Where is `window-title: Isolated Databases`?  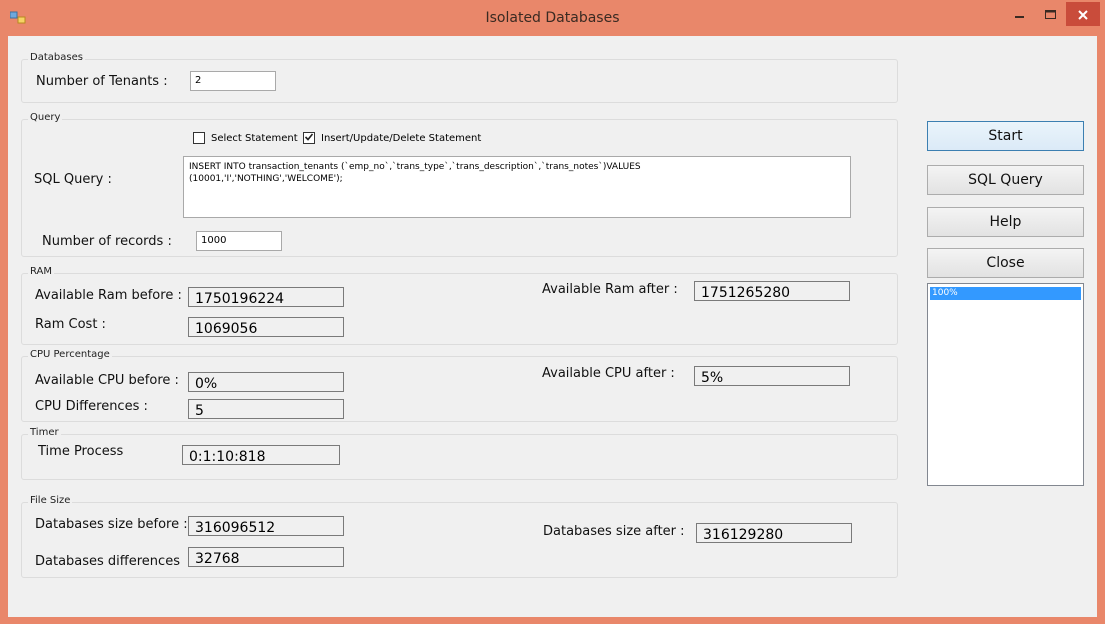
window-title: Isolated Databases is located at coordinates (552, 18).